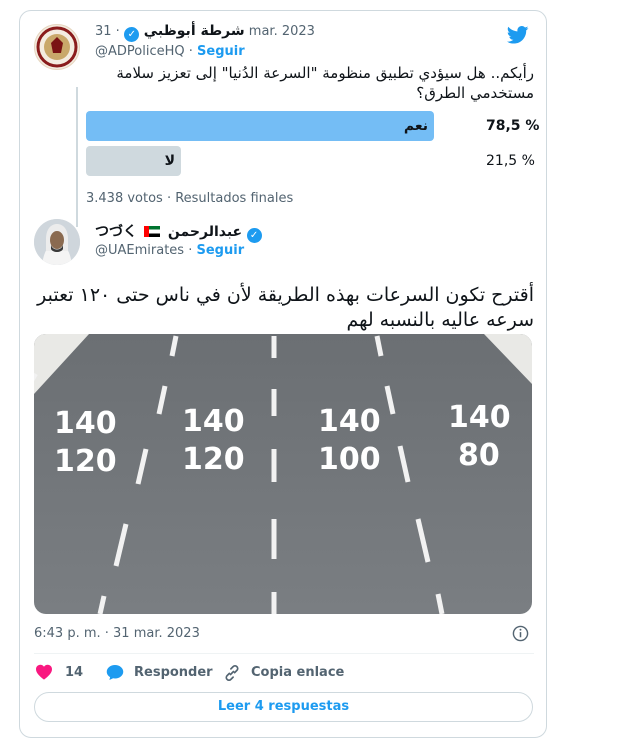  Describe the element at coordinates (116, 232) in the screenshot. I see `reply-author-suffix: つづく` at that location.